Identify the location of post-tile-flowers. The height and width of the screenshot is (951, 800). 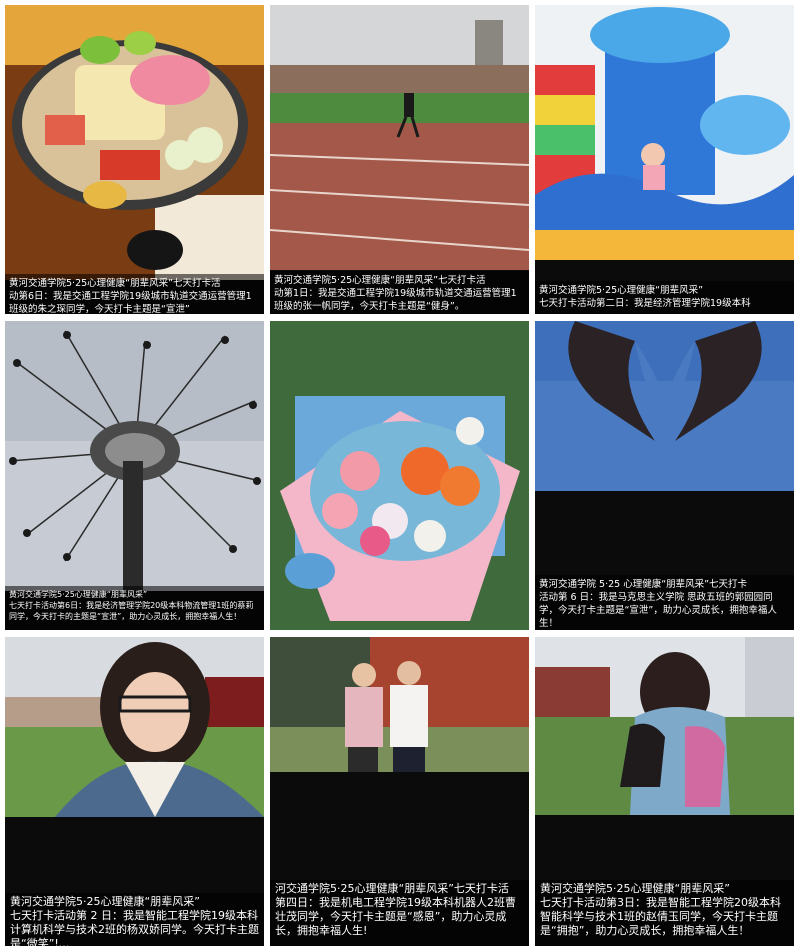
(399, 475).